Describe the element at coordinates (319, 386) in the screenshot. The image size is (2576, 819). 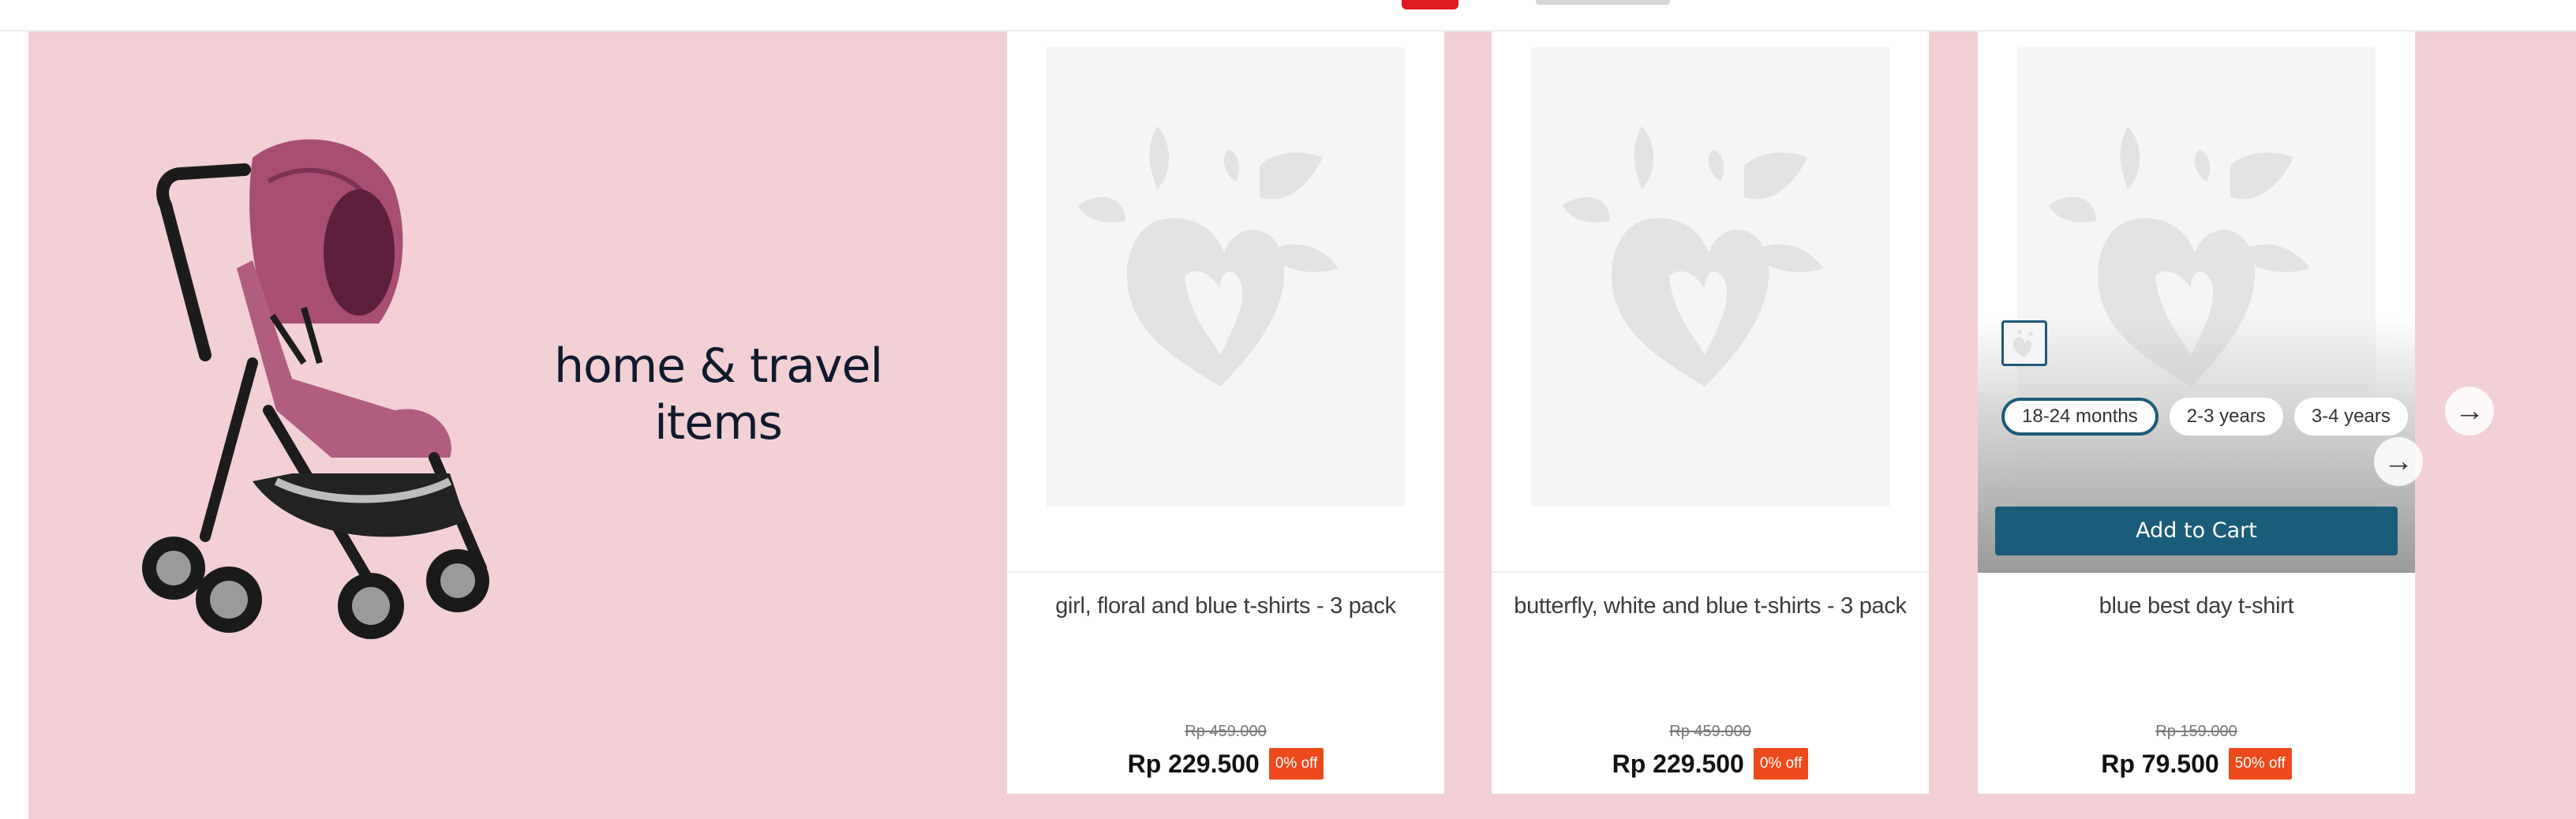
I see `stroller-image` at that location.